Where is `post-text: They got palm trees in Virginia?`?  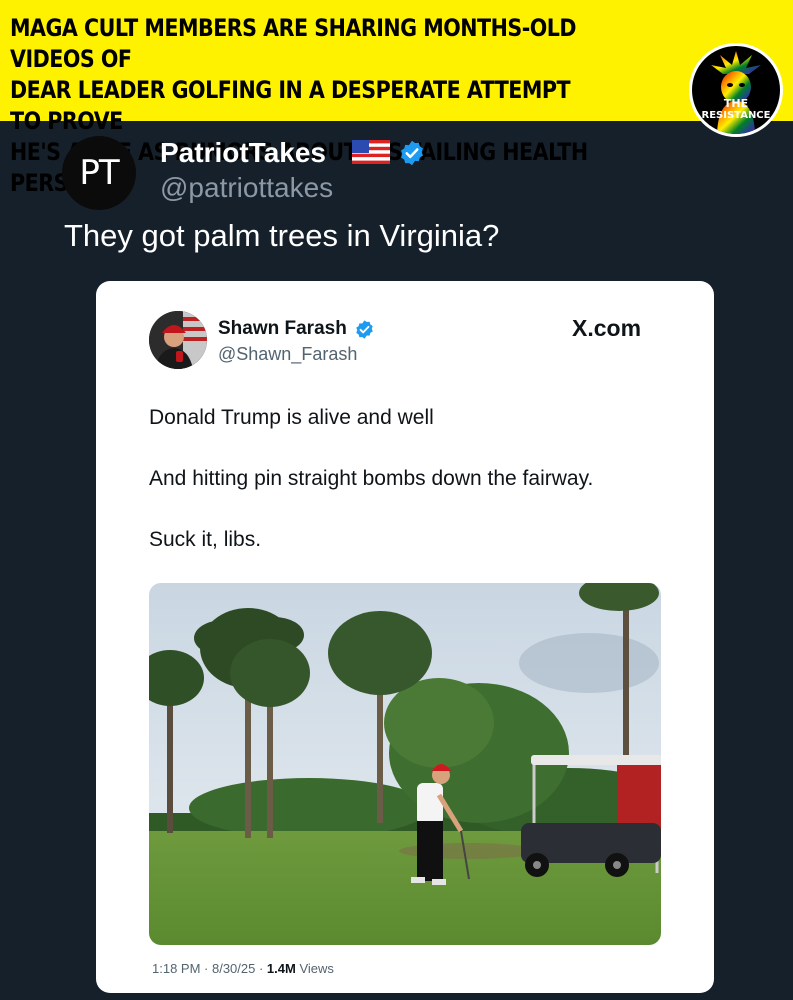
post-text: They got palm trees in Virginia? is located at coordinates (282, 235).